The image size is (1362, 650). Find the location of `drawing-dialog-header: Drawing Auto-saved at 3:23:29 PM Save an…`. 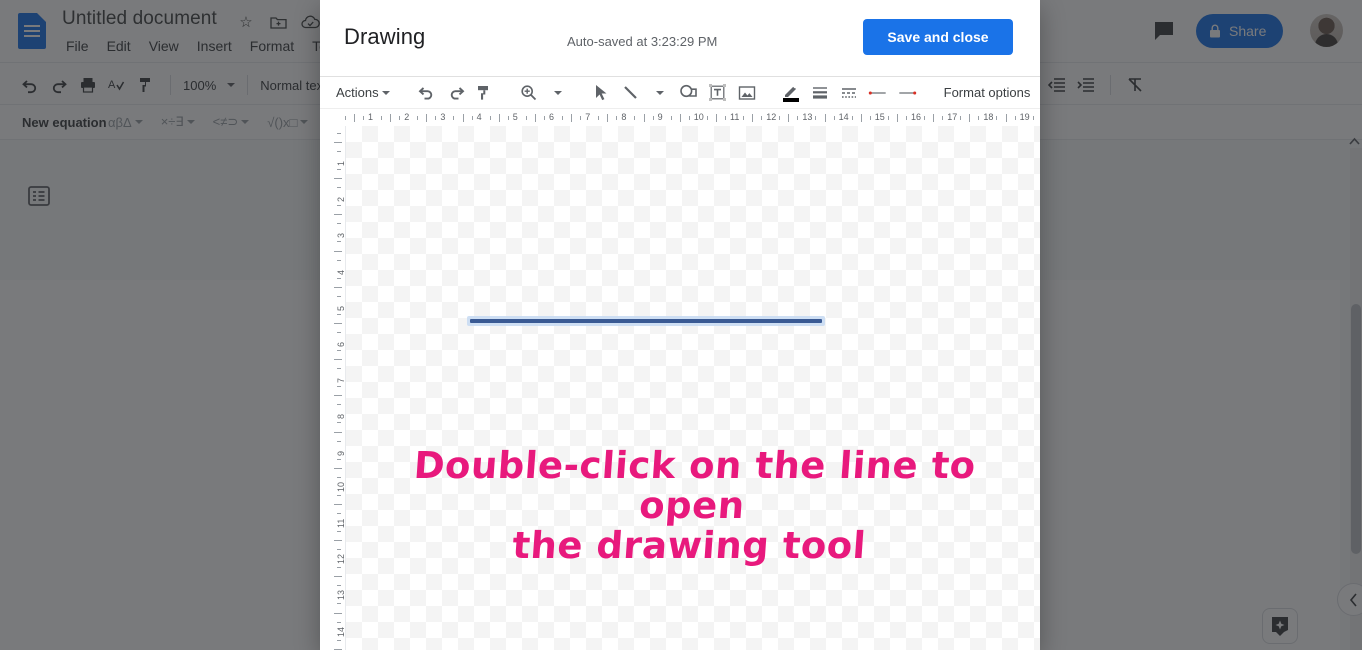

drawing-dialog-header: Drawing Auto-saved at 3:23:29 PM Save an… is located at coordinates (680, 38).